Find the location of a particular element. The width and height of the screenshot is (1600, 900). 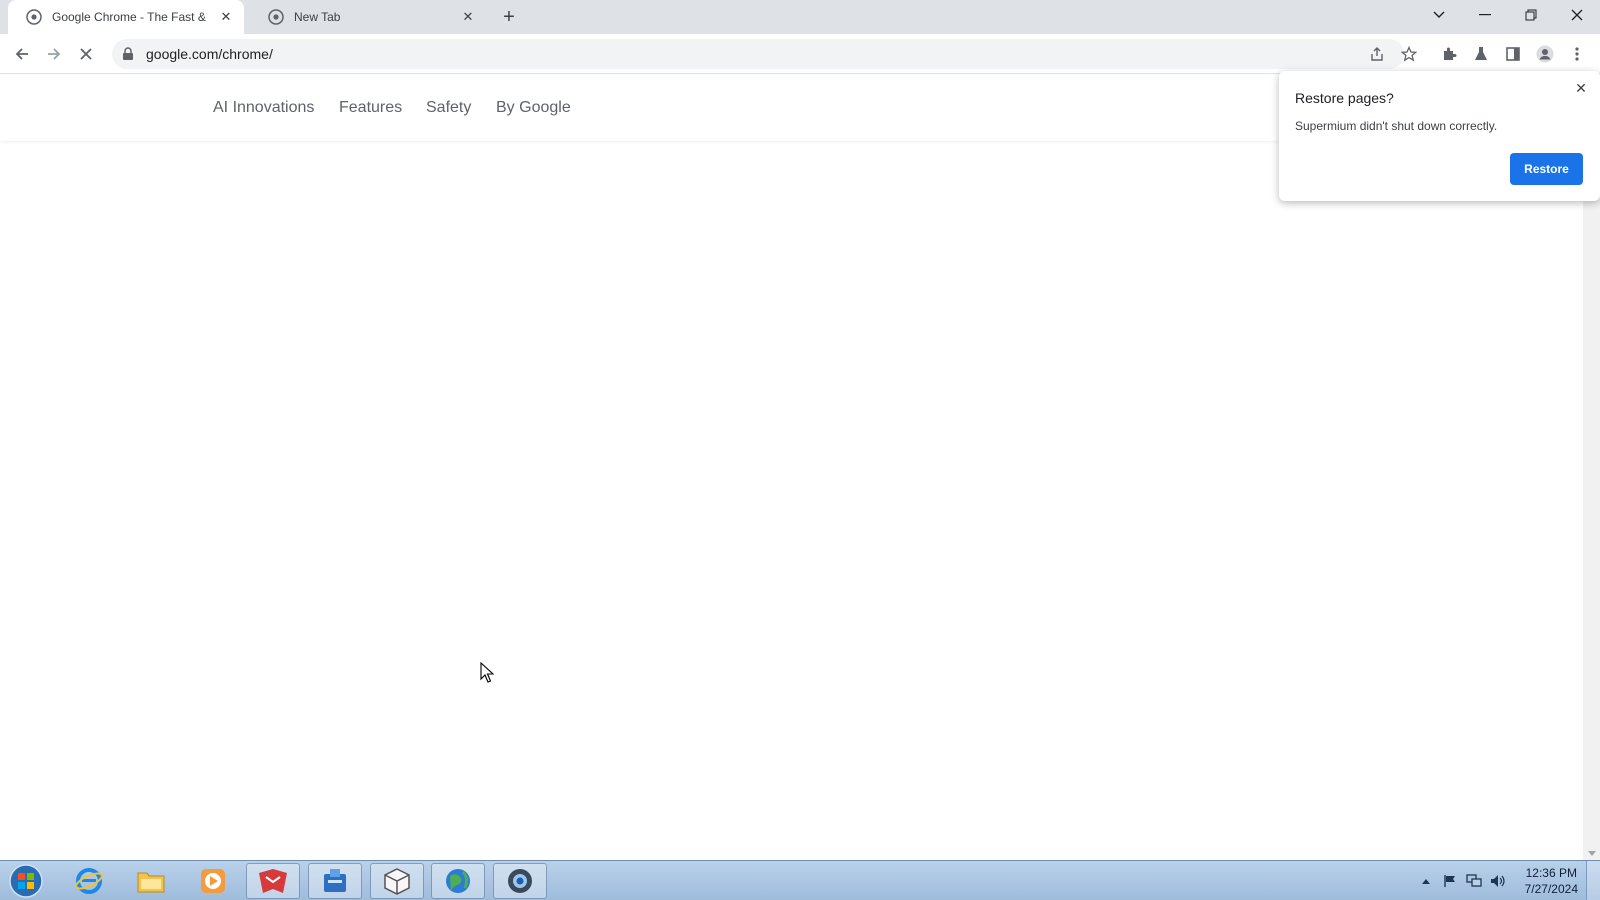

nav-link-by-google: By Google is located at coordinates (533, 108).